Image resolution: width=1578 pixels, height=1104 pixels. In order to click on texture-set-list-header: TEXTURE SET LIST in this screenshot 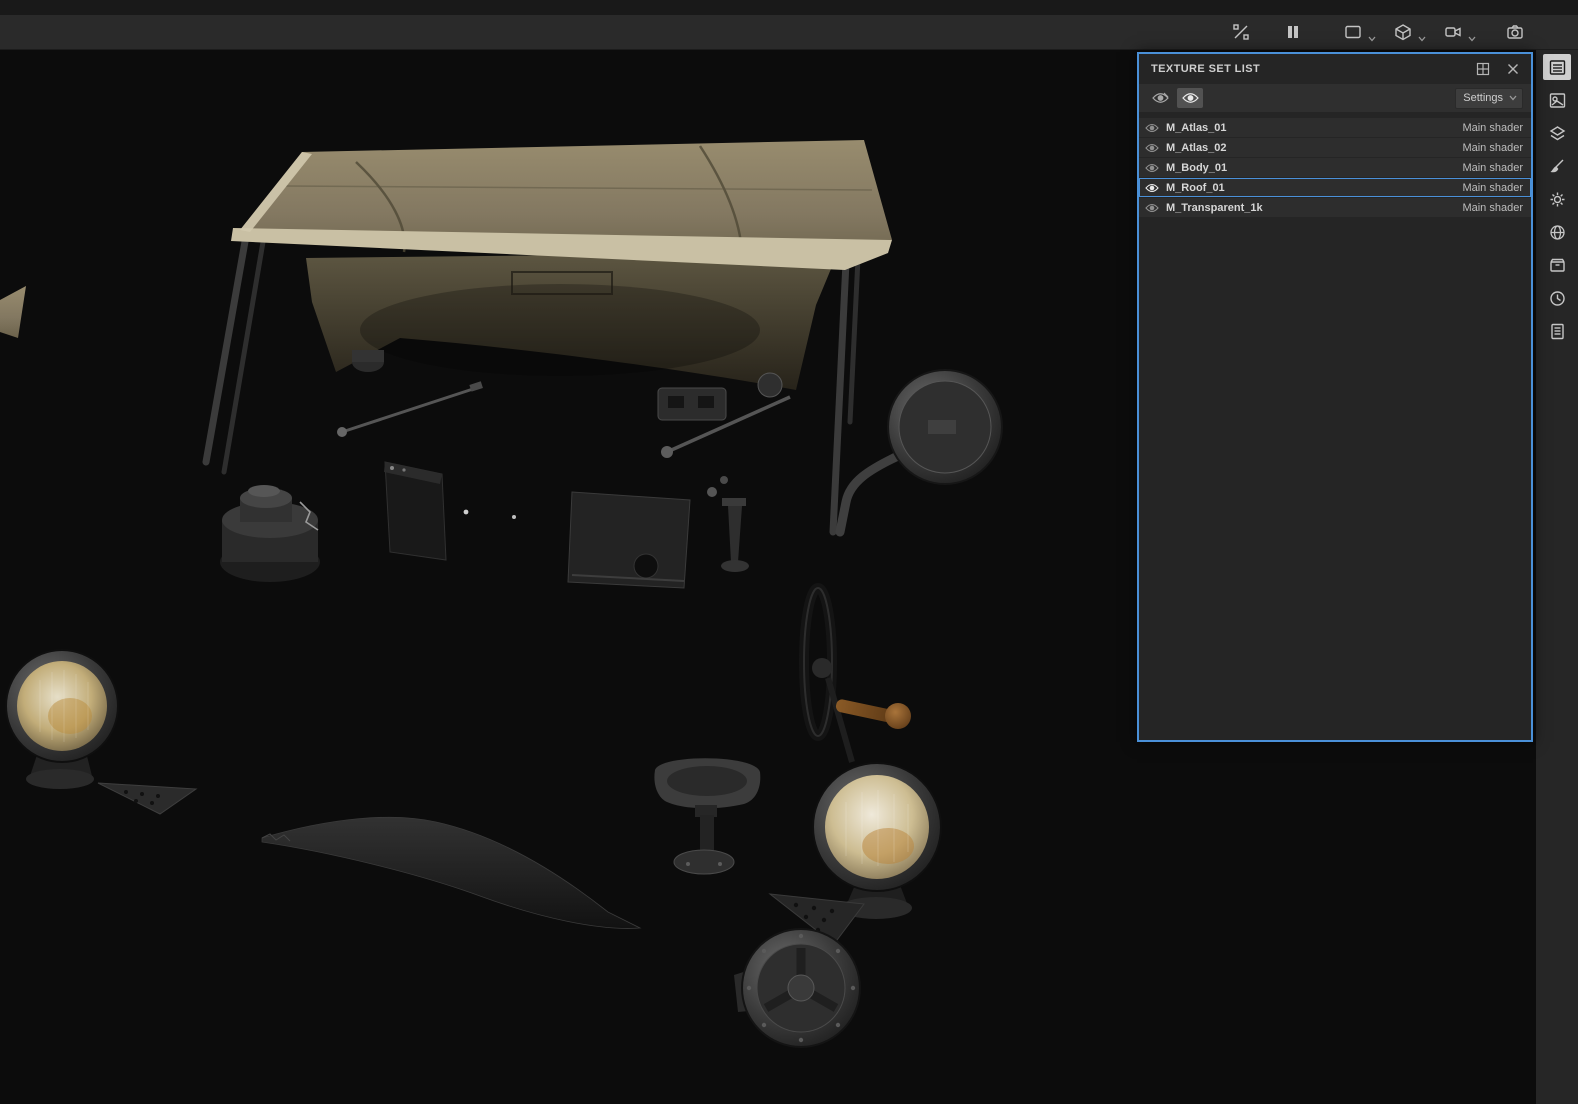, I will do `click(1335, 69)`.